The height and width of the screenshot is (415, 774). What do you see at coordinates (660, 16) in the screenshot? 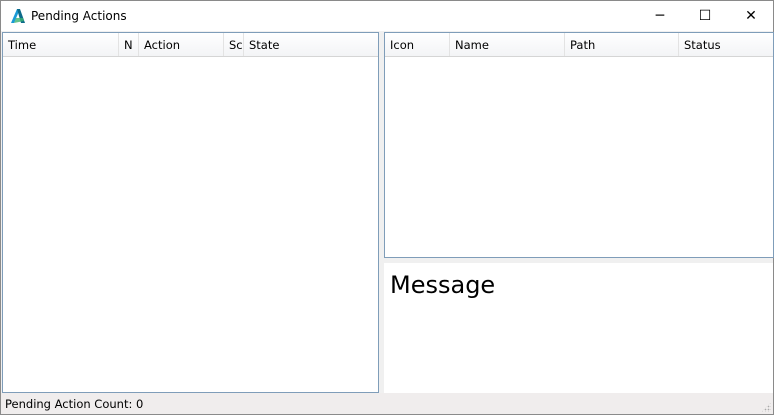
I see `minimize-button: ─` at bounding box center [660, 16].